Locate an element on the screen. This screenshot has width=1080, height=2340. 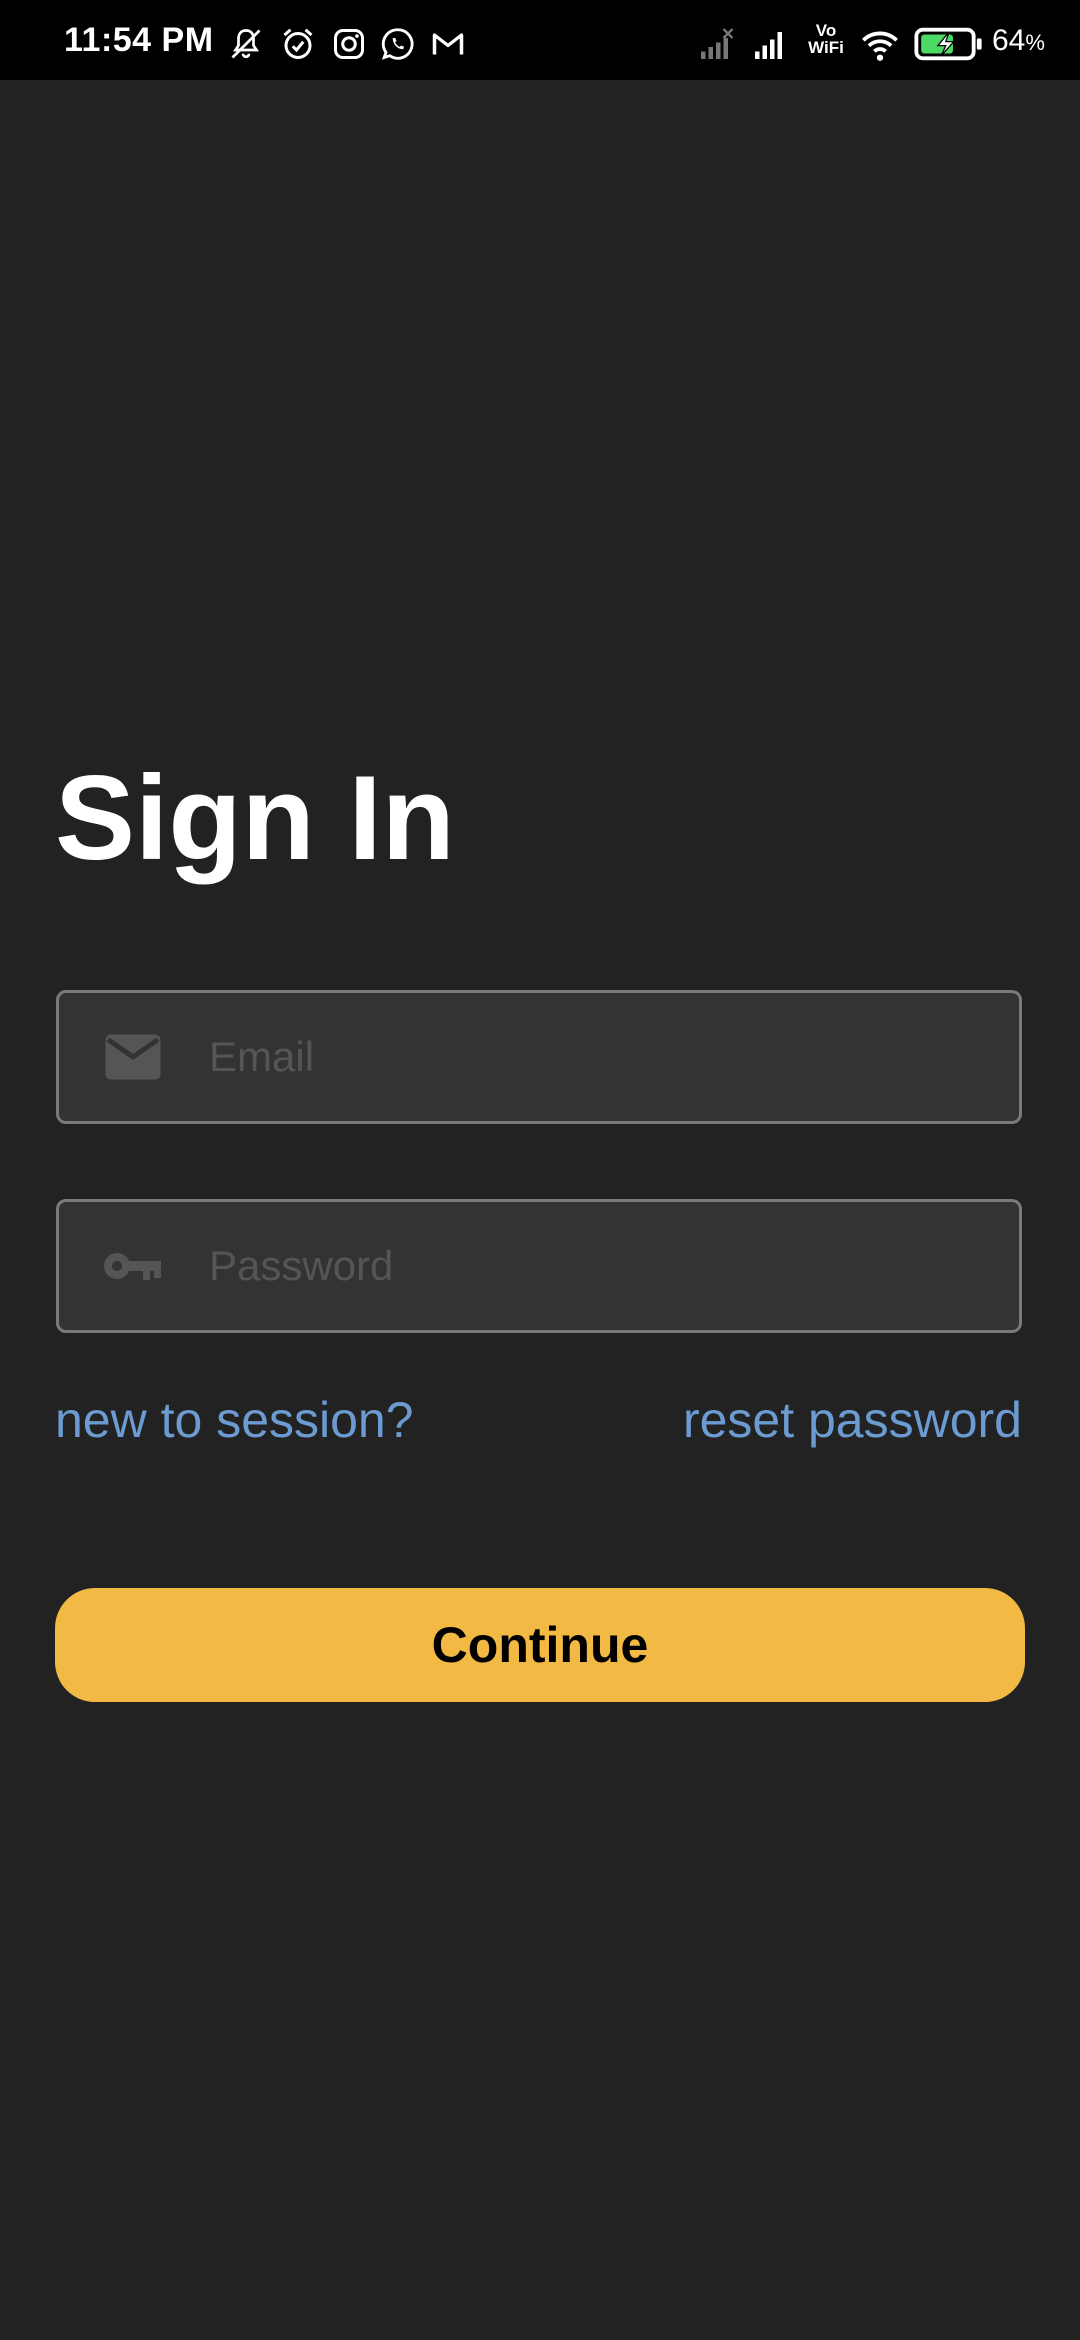
password-field is located at coordinates (539, 1266).